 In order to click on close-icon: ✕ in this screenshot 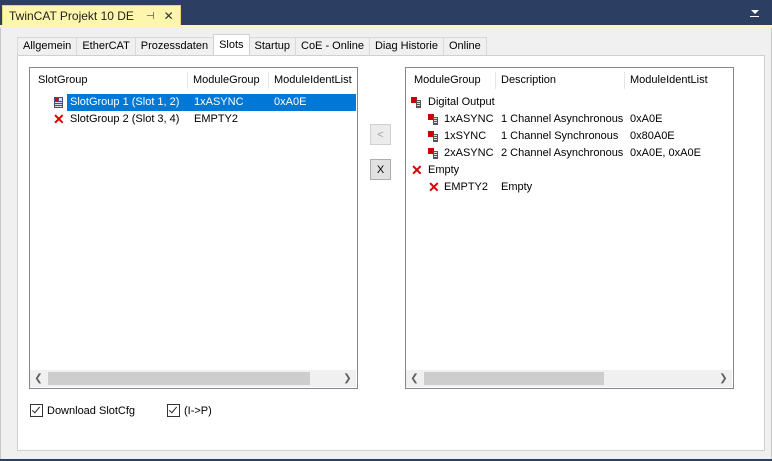, I will do `click(169, 16)`.